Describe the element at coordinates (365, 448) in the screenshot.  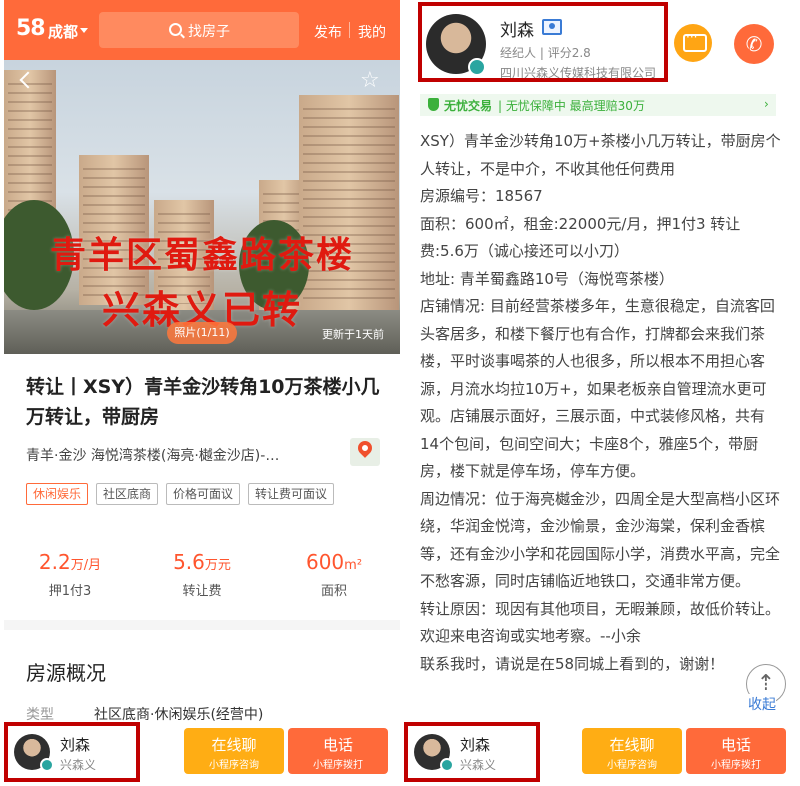
I see `location-pin-icon` at that location.